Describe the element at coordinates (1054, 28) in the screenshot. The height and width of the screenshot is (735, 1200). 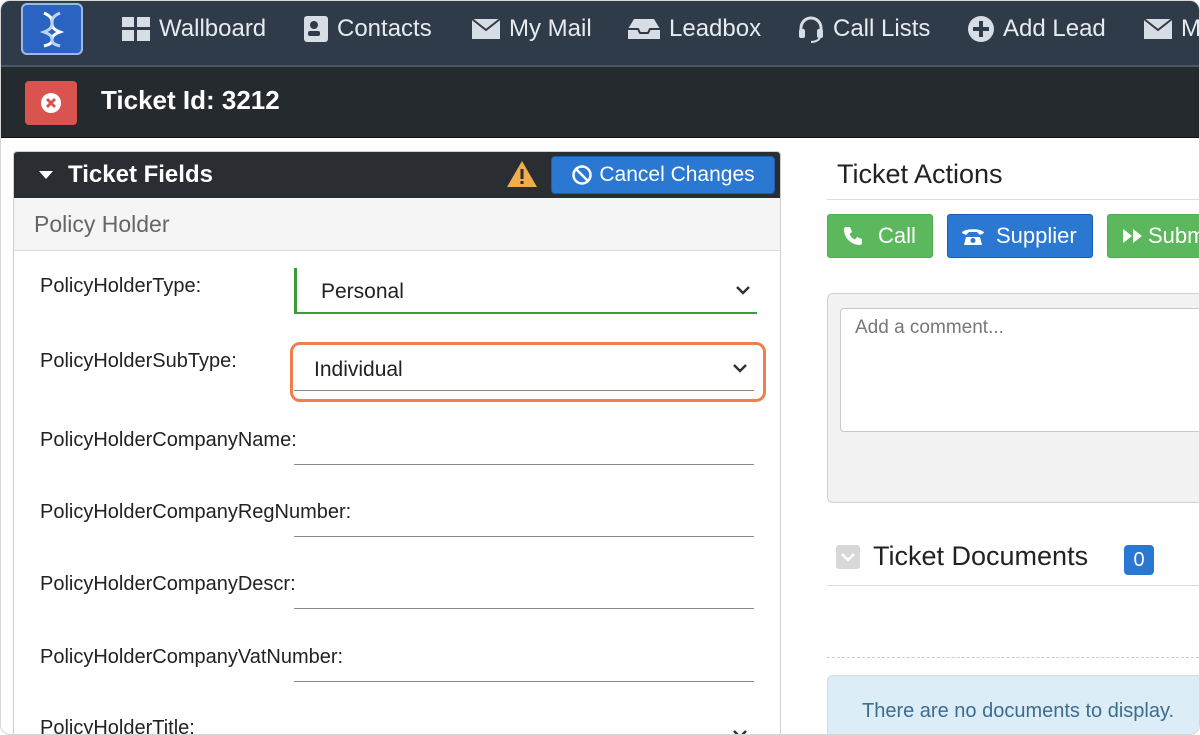
I see `nav-label: Add Lead` at that location.